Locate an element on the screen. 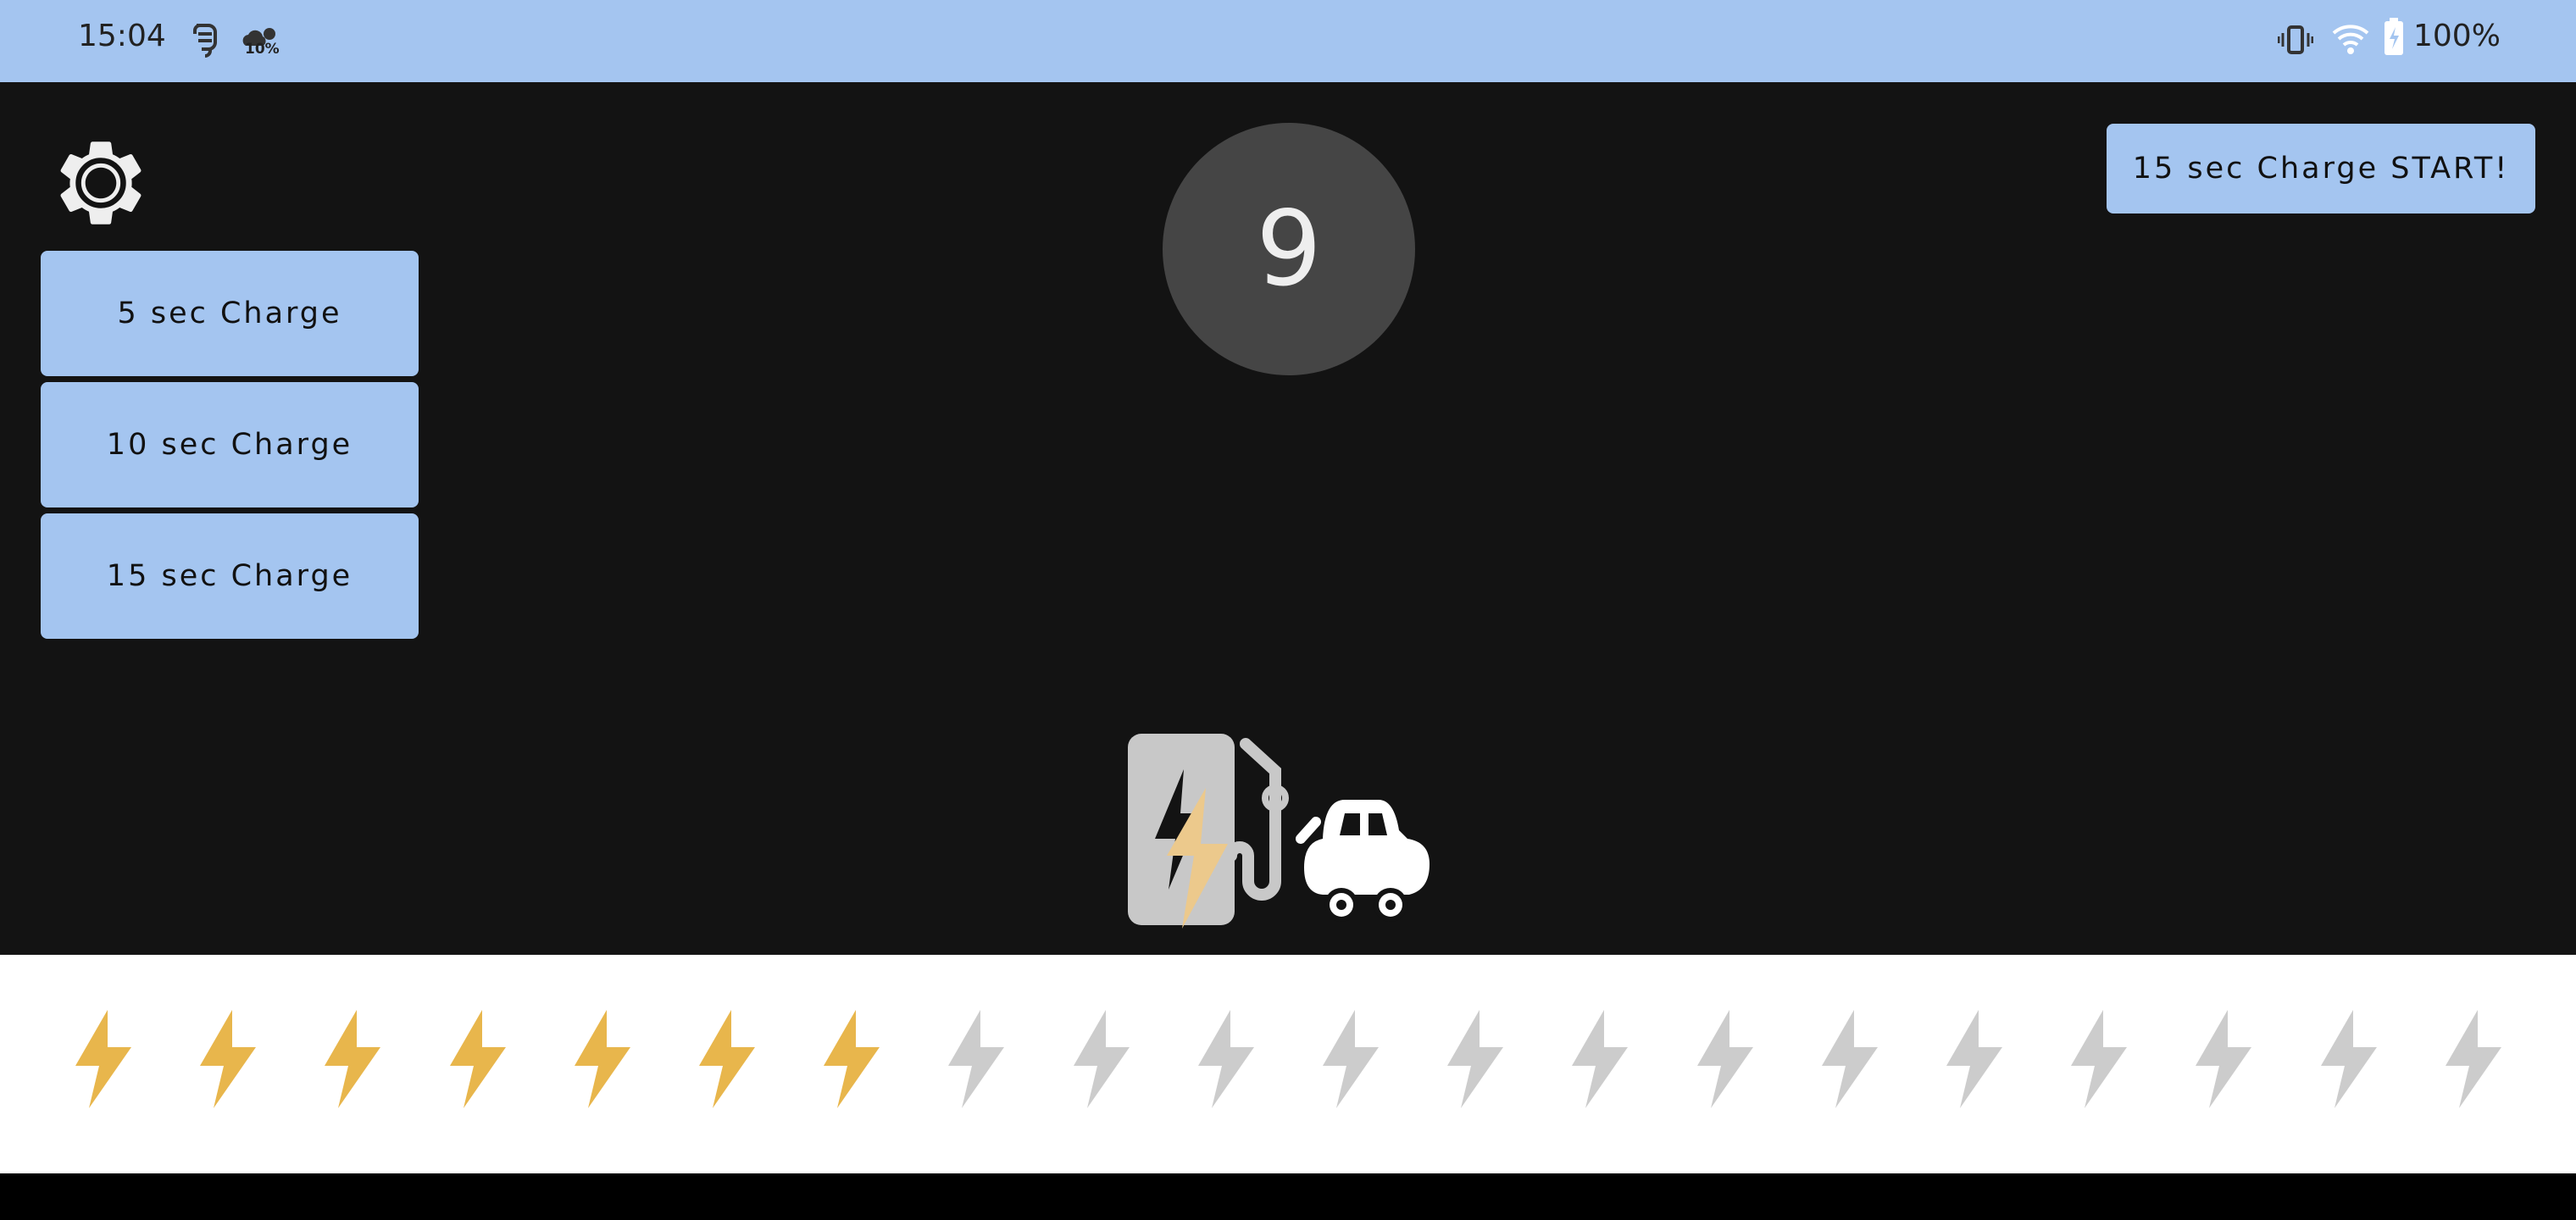  charging-station-icon is located at coordinates (1208, 829).